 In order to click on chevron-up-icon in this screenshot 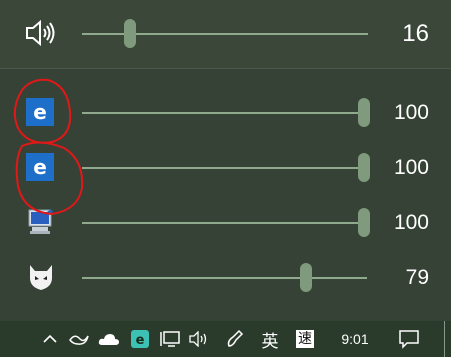, I will do `click(50, 339)`.